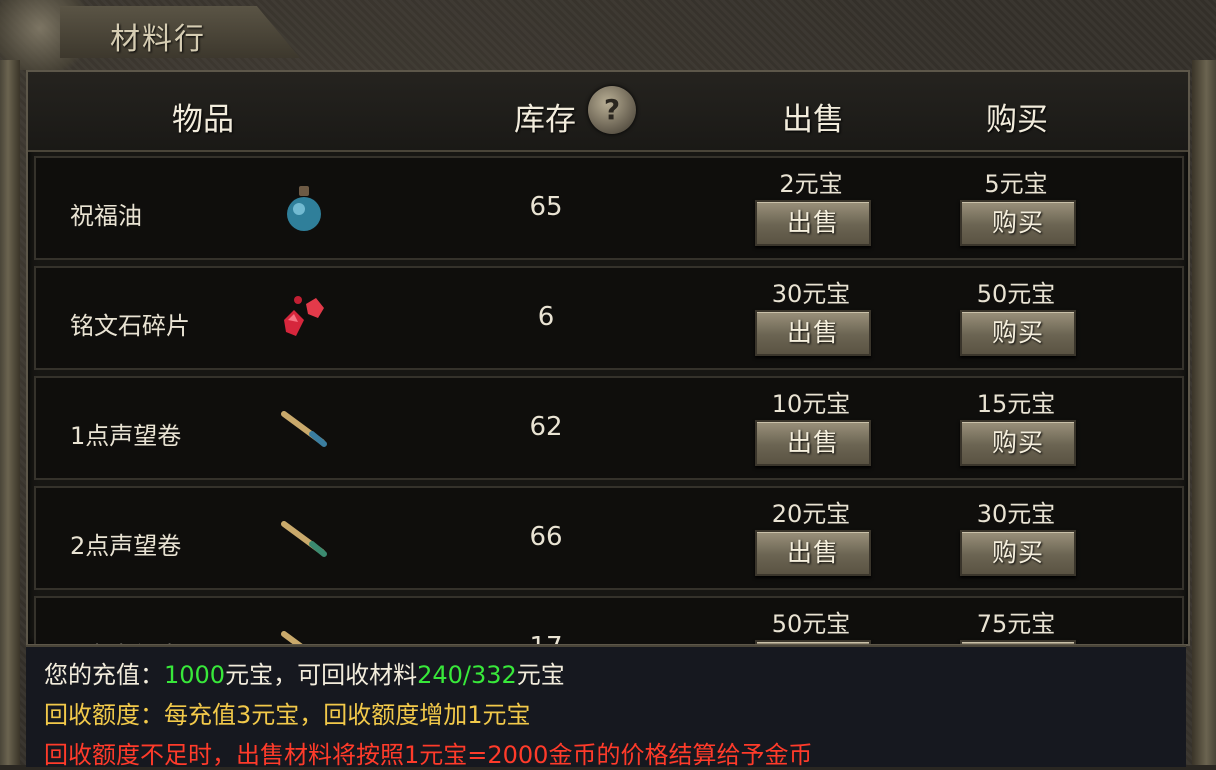 This screenshot has width=1216, height=770. I want to click on sell-price: 2元宝, so click(811, 184).